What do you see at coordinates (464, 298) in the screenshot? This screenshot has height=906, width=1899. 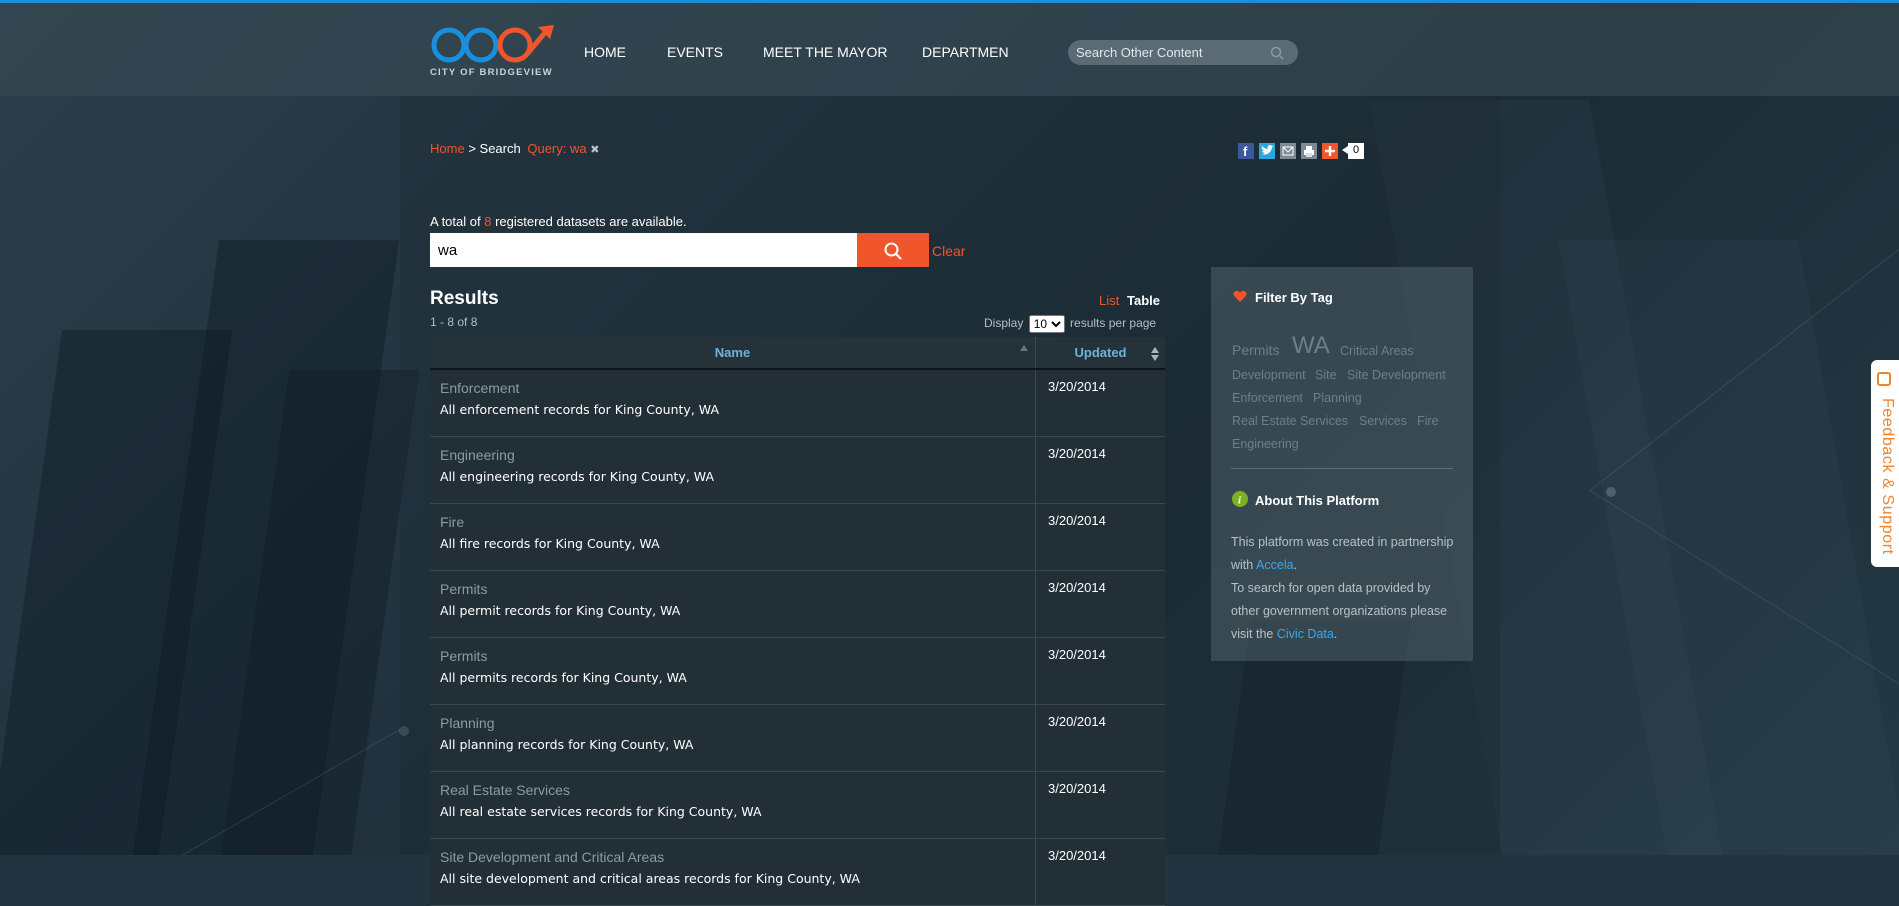 I see `results-heading: Results` at bounding box center [464, 298].